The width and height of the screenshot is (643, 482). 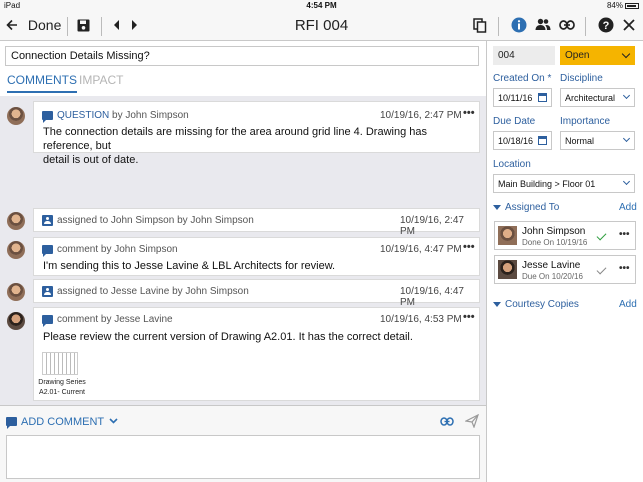 What do you see at coordinates (552, 276) in the screenshot?
I see `assignee-status: Due On 10/20/16` at bounding box center [552, 276].